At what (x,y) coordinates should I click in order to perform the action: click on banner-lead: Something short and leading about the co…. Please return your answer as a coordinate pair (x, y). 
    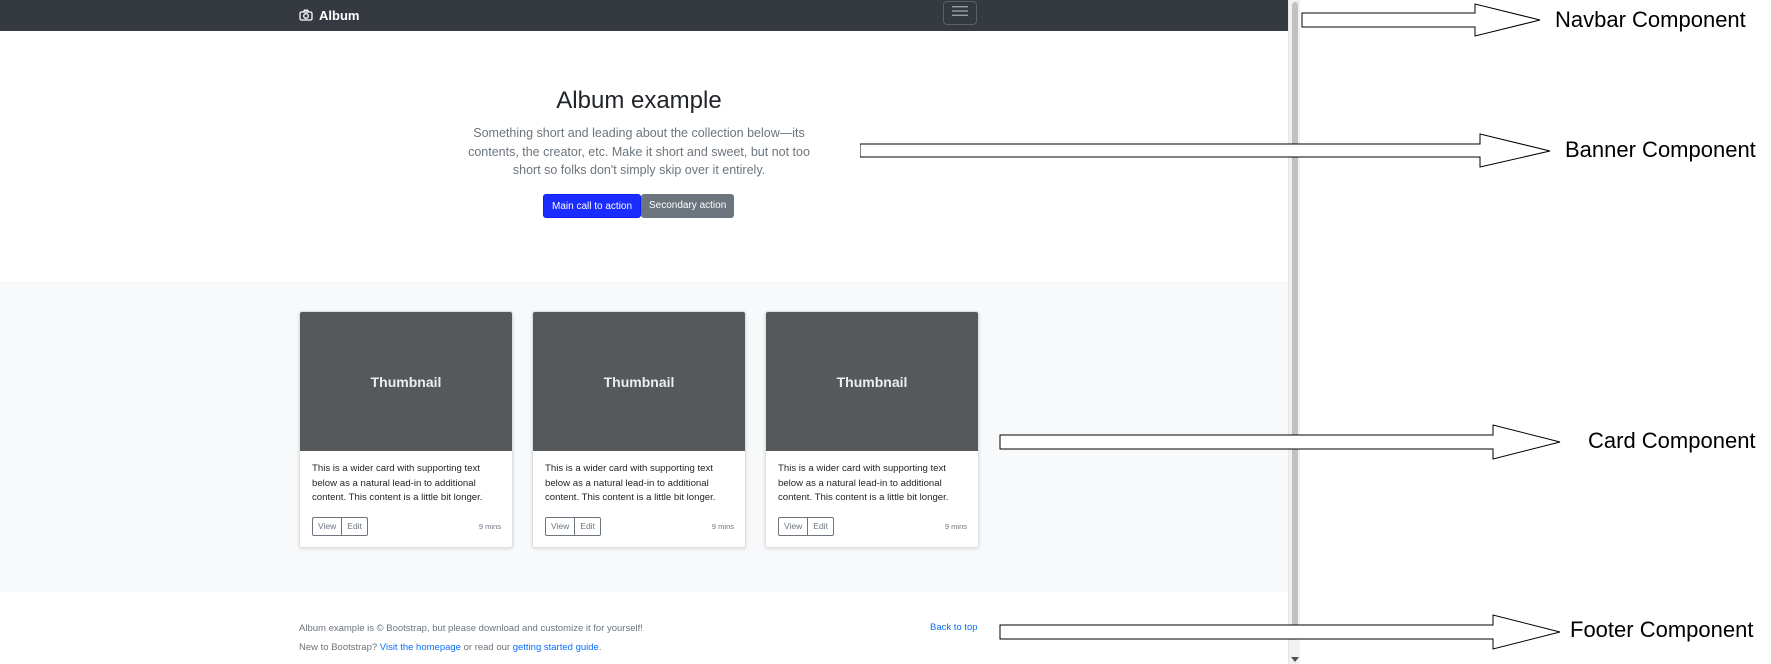
    Looking at the image, I should click on (639, 151).